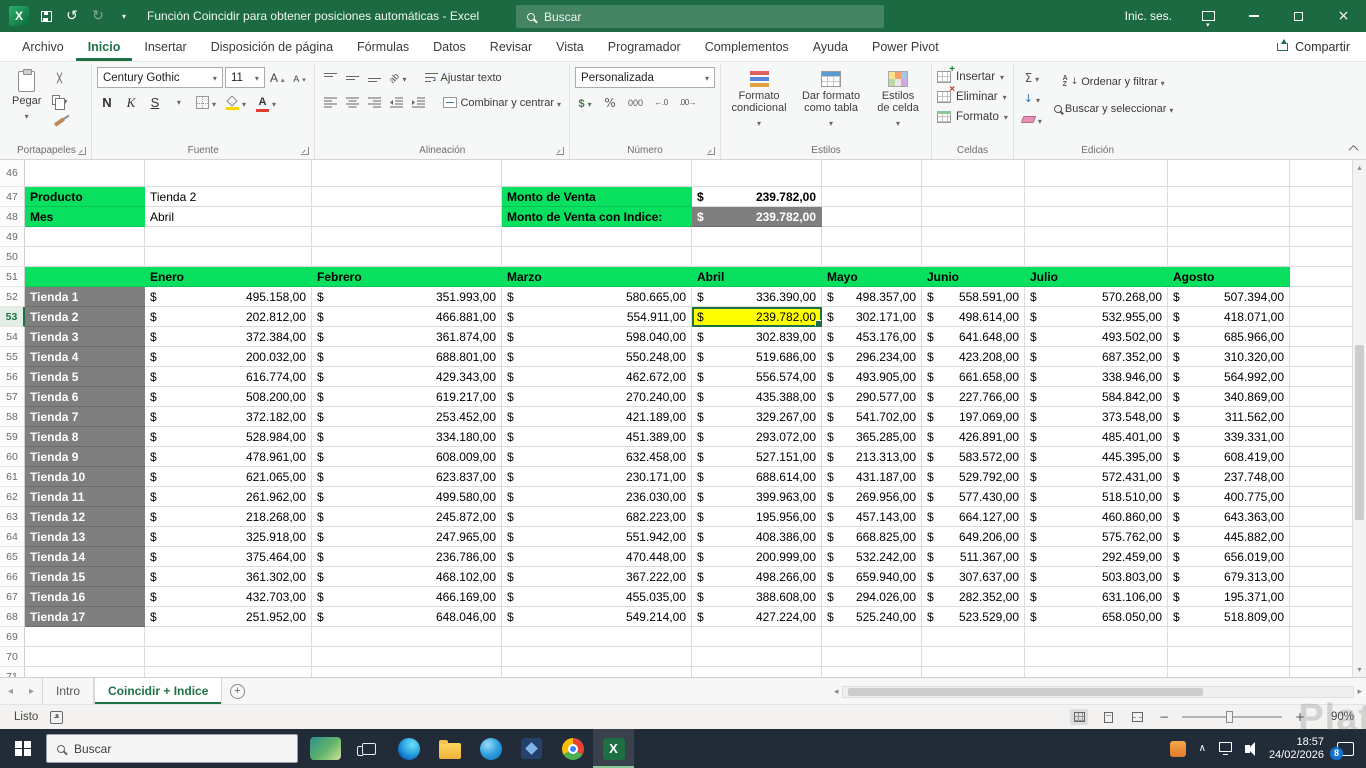  Describe the element at coordinates (1229, 397) in the screenshot. I see `amount-cell: $340.869,00` at that location.